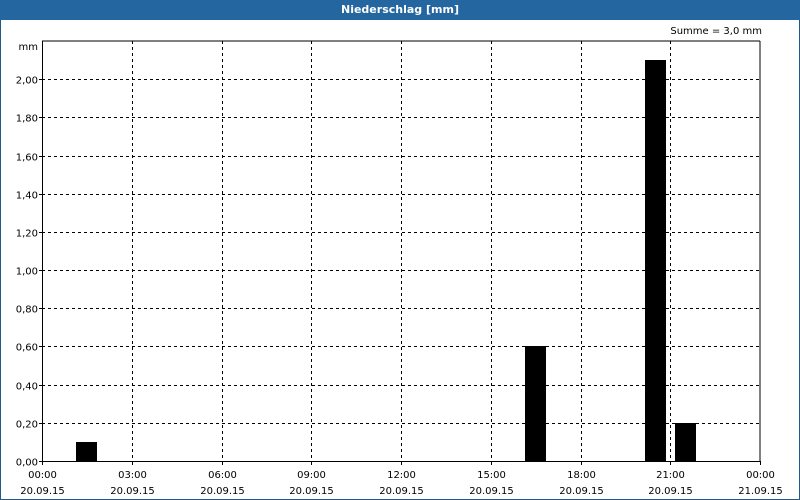 The height and width of the screenshot is (500, 800). I want to click on y-tick-label: 2,00, so click(27, 81).